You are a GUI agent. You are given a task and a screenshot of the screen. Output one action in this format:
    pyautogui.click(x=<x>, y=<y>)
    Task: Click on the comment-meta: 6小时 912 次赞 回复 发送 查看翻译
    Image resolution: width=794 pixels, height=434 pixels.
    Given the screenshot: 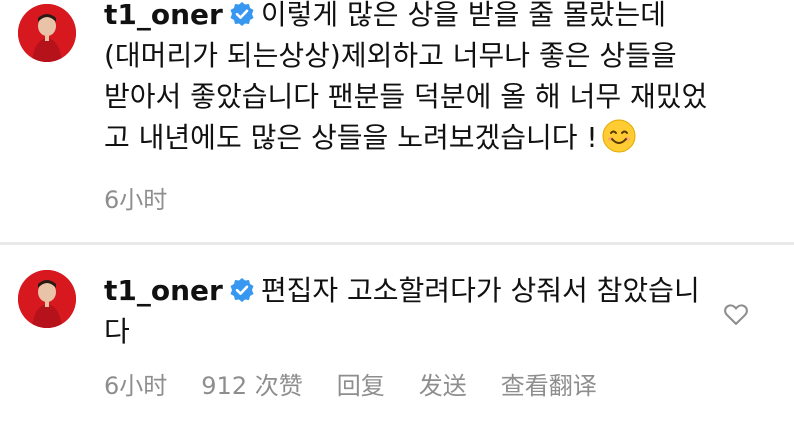 What is the action you would take?
    pyautogui.click(x=350, y=383)
    